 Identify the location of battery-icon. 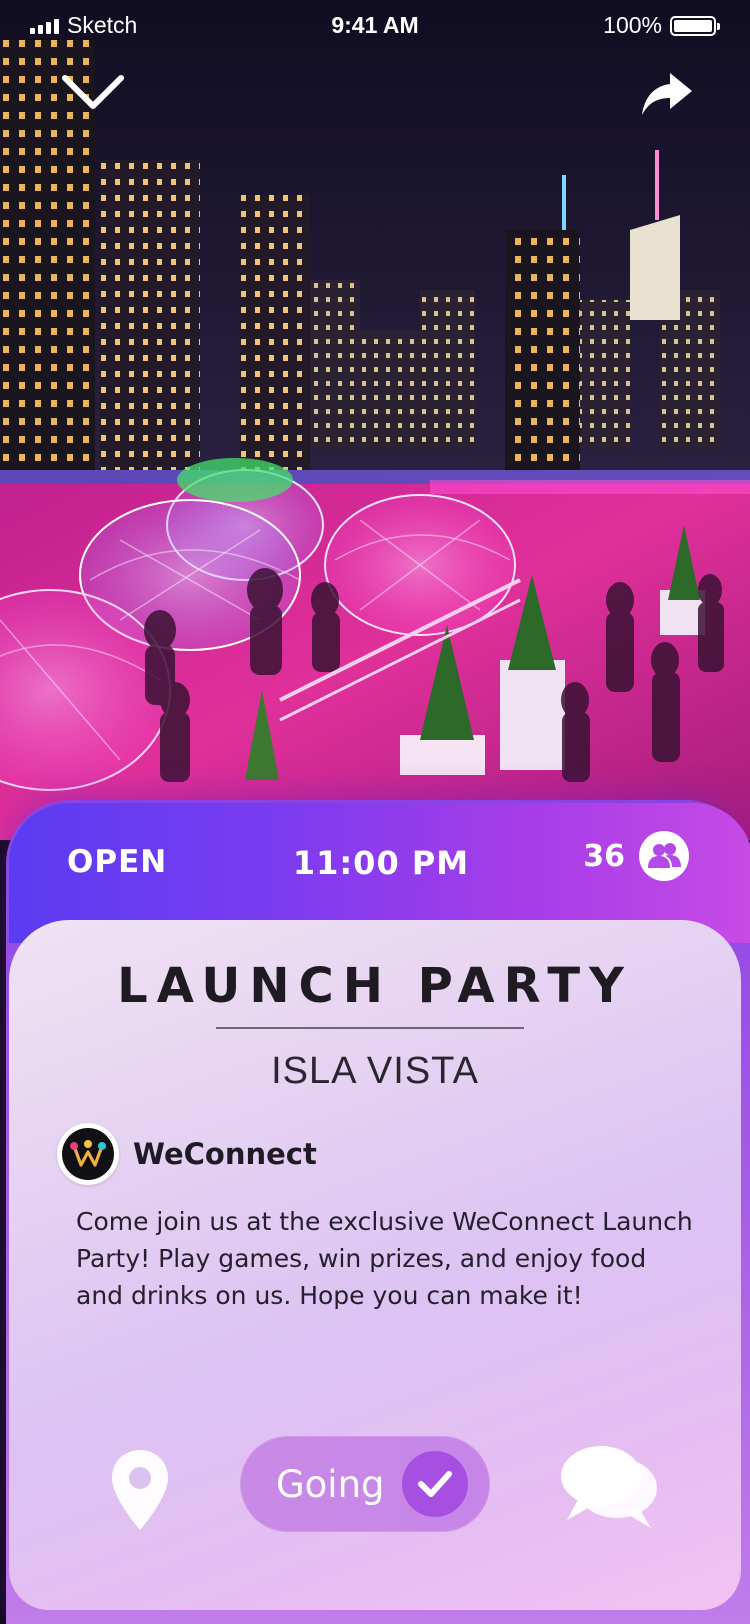
(695, 25).